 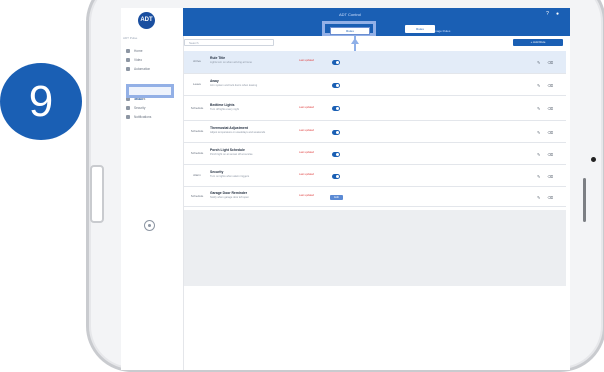 I want to click on shield-icon, so click(x=128, y=108).